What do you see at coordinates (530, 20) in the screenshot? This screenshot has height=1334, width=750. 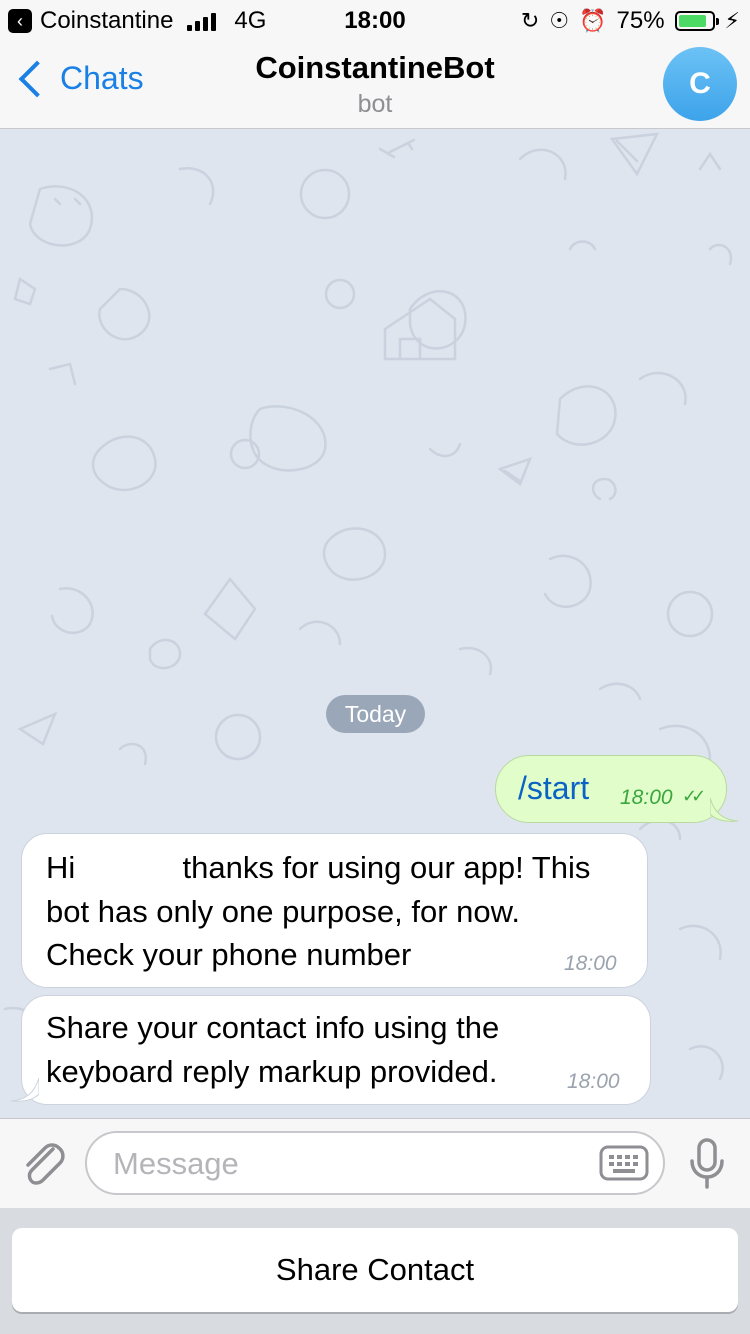 I see `sync-icon: ↻` at bounding box center [530, 20].